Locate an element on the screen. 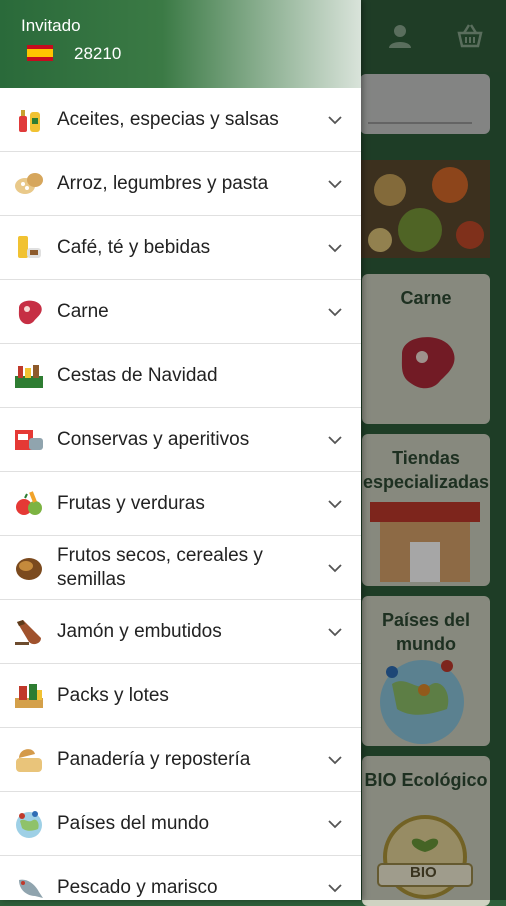 The height and width of the screenshot is (906, 506). menu-item-conservas: Conservas y aperitivos is located at coordinates (180, 440).